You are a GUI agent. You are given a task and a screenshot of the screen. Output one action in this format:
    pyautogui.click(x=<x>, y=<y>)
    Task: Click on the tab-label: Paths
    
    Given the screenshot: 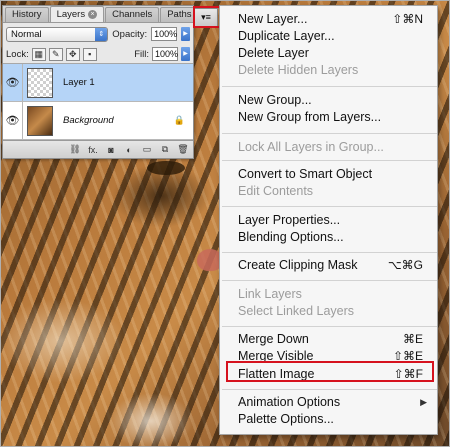 What is the action you would take?
    pyautogui.click(x=179, y=14)
    